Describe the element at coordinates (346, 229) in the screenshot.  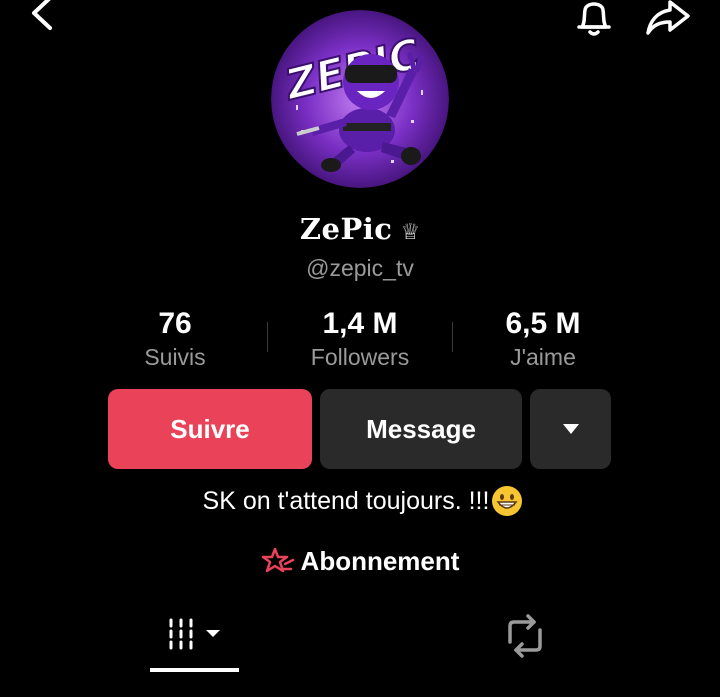
I see `display-name: ZePic` at that location.